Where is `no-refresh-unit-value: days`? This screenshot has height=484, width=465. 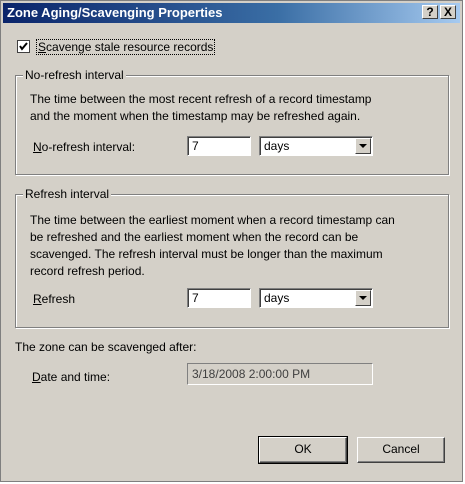
no-refresh-unit-value: days is located at coordinates (277, 146).